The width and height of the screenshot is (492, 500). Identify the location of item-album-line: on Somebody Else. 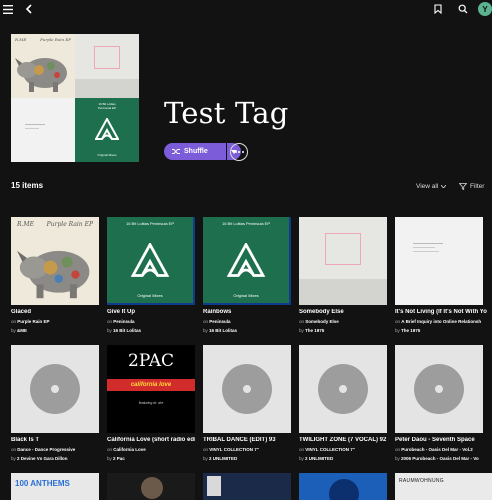
(319, 321).